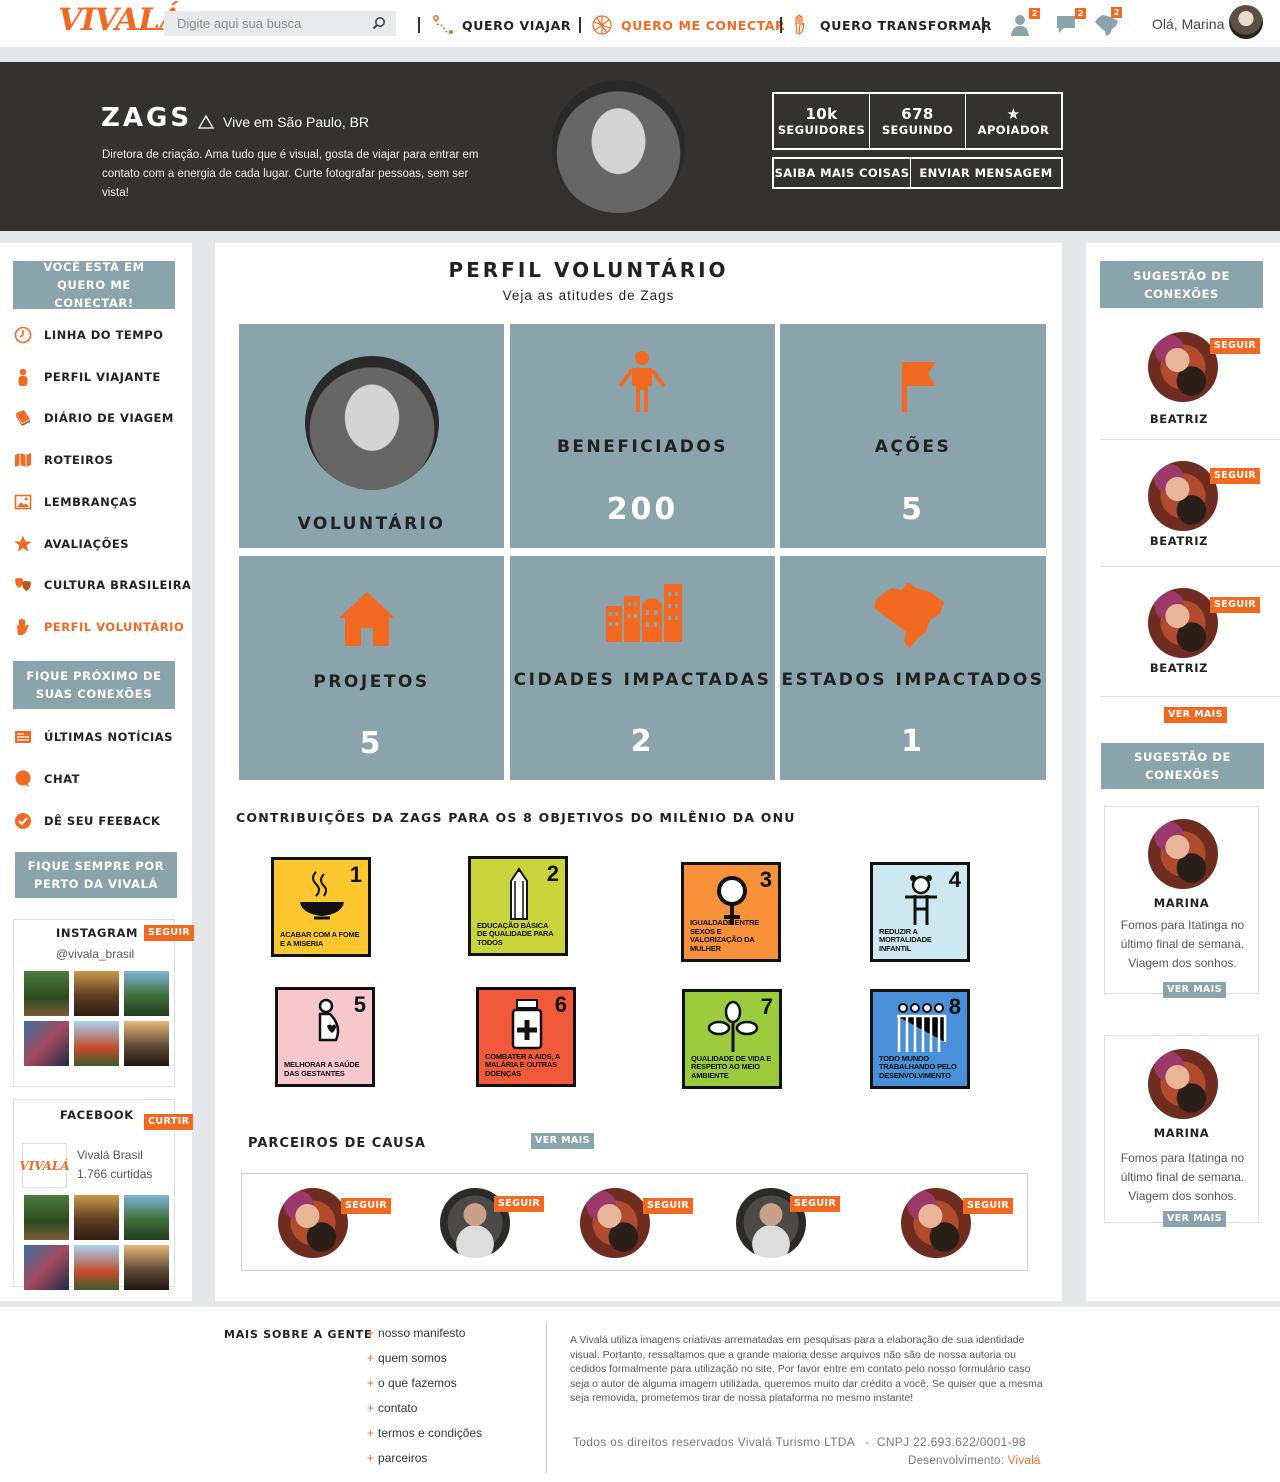  Describe the element at coordinates (920, 912) in the screenshot. I see `mdg-badge-4: 4 REDUZIR A MORTALIDADE INFANTIL` at that location.